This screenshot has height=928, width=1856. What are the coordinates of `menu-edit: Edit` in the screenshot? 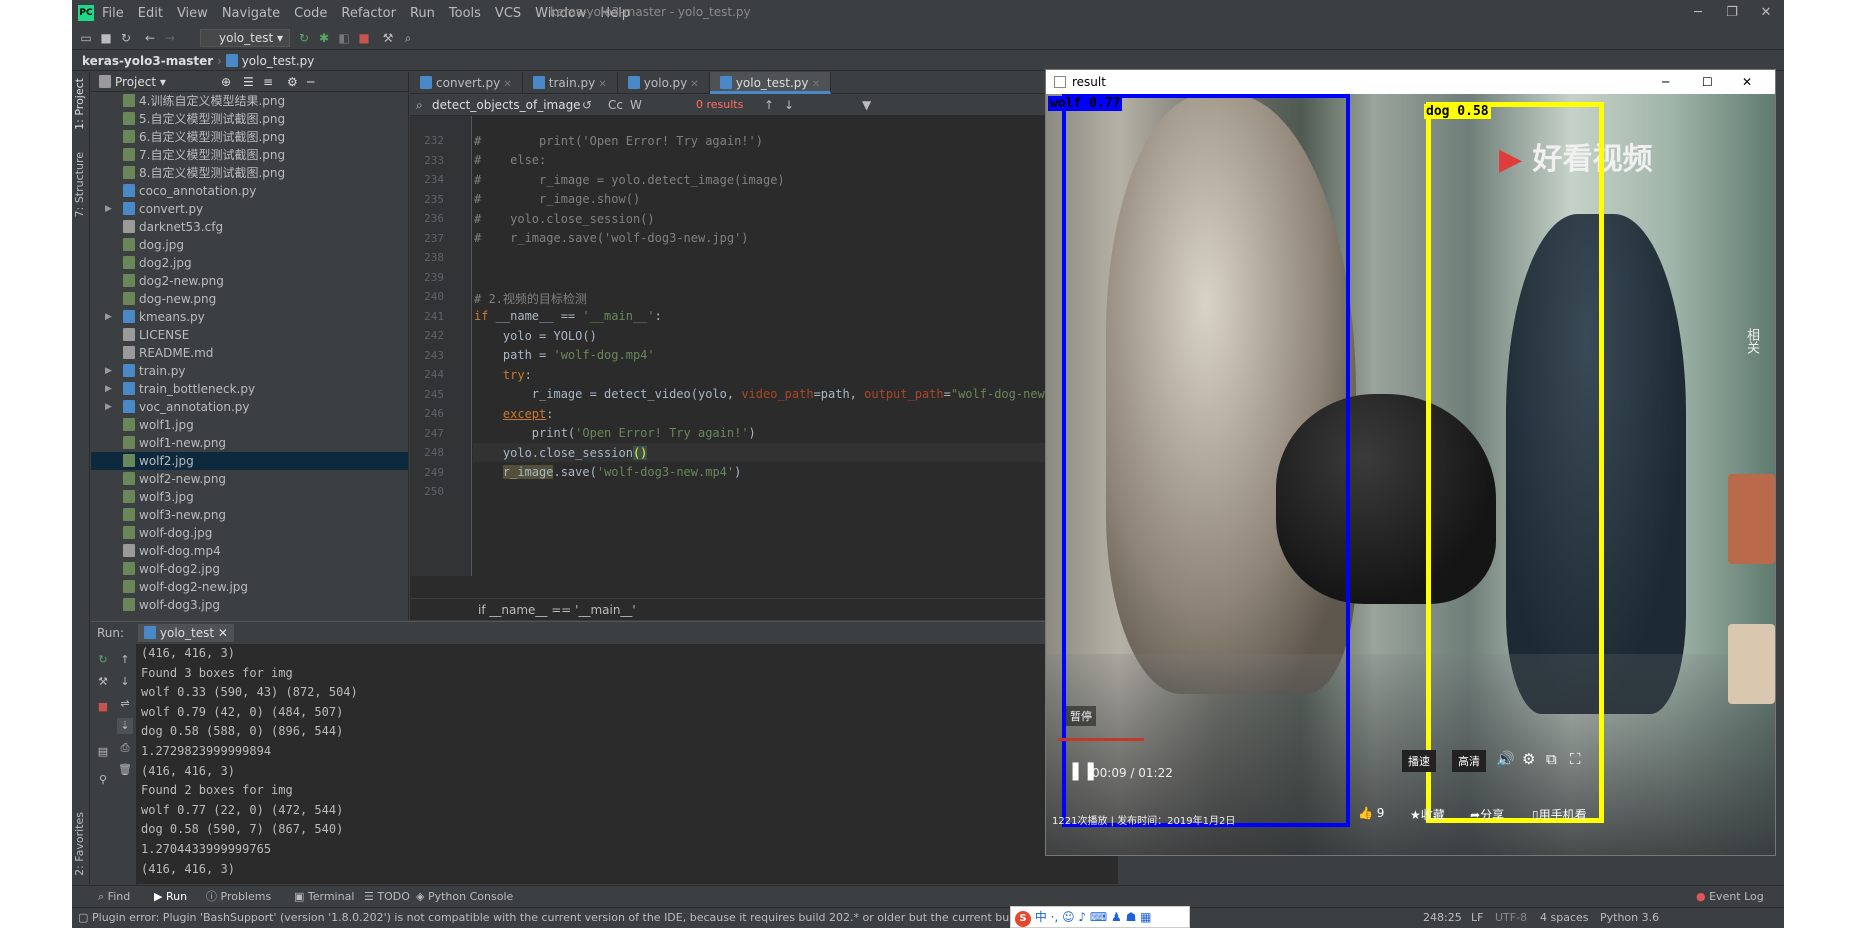 It's located at (150, 13).